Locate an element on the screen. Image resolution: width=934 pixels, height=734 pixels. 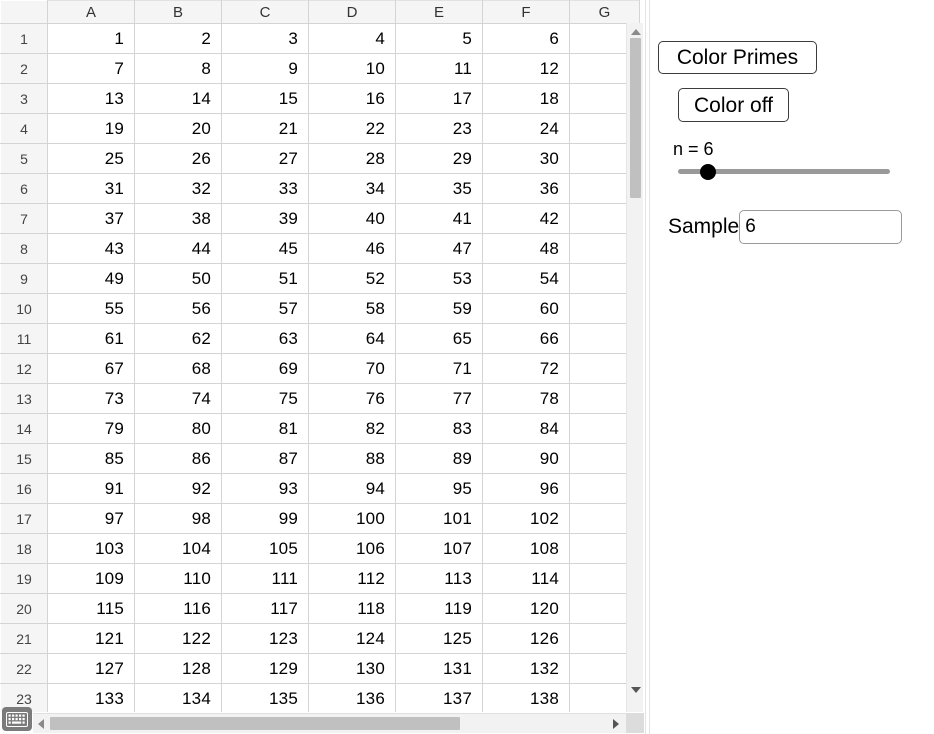
cell-A22: 127 is located at coordinates (91, 668).